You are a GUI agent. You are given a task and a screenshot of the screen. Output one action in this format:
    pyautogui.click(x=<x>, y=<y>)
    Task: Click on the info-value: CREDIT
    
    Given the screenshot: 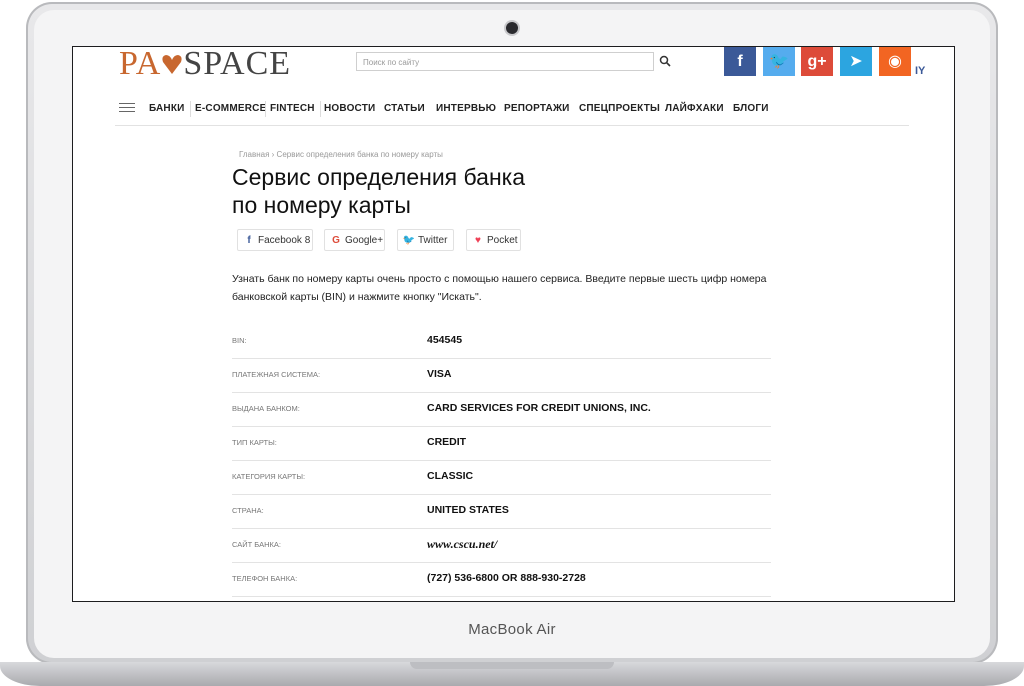 What is the action you would take?
    pyautogui.click(x=447, y=442)
    